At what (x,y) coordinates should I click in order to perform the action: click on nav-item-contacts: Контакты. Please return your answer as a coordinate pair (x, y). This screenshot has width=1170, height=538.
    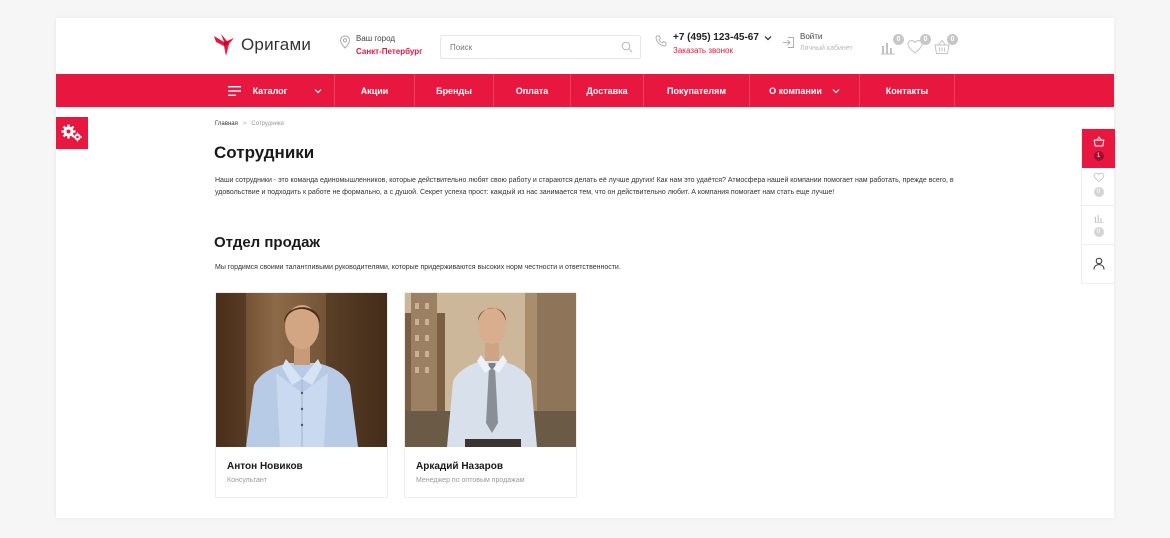
    Looking at the image, I should click on (907, 90).